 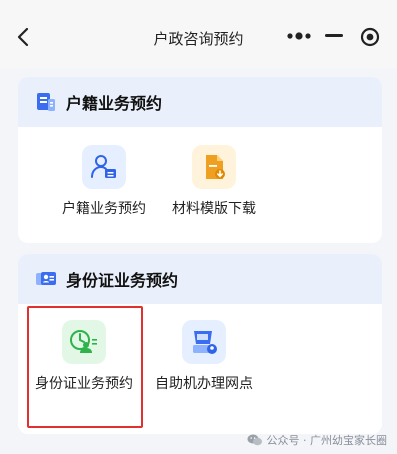 I want to click on close-button, so click(x=370, y=37).